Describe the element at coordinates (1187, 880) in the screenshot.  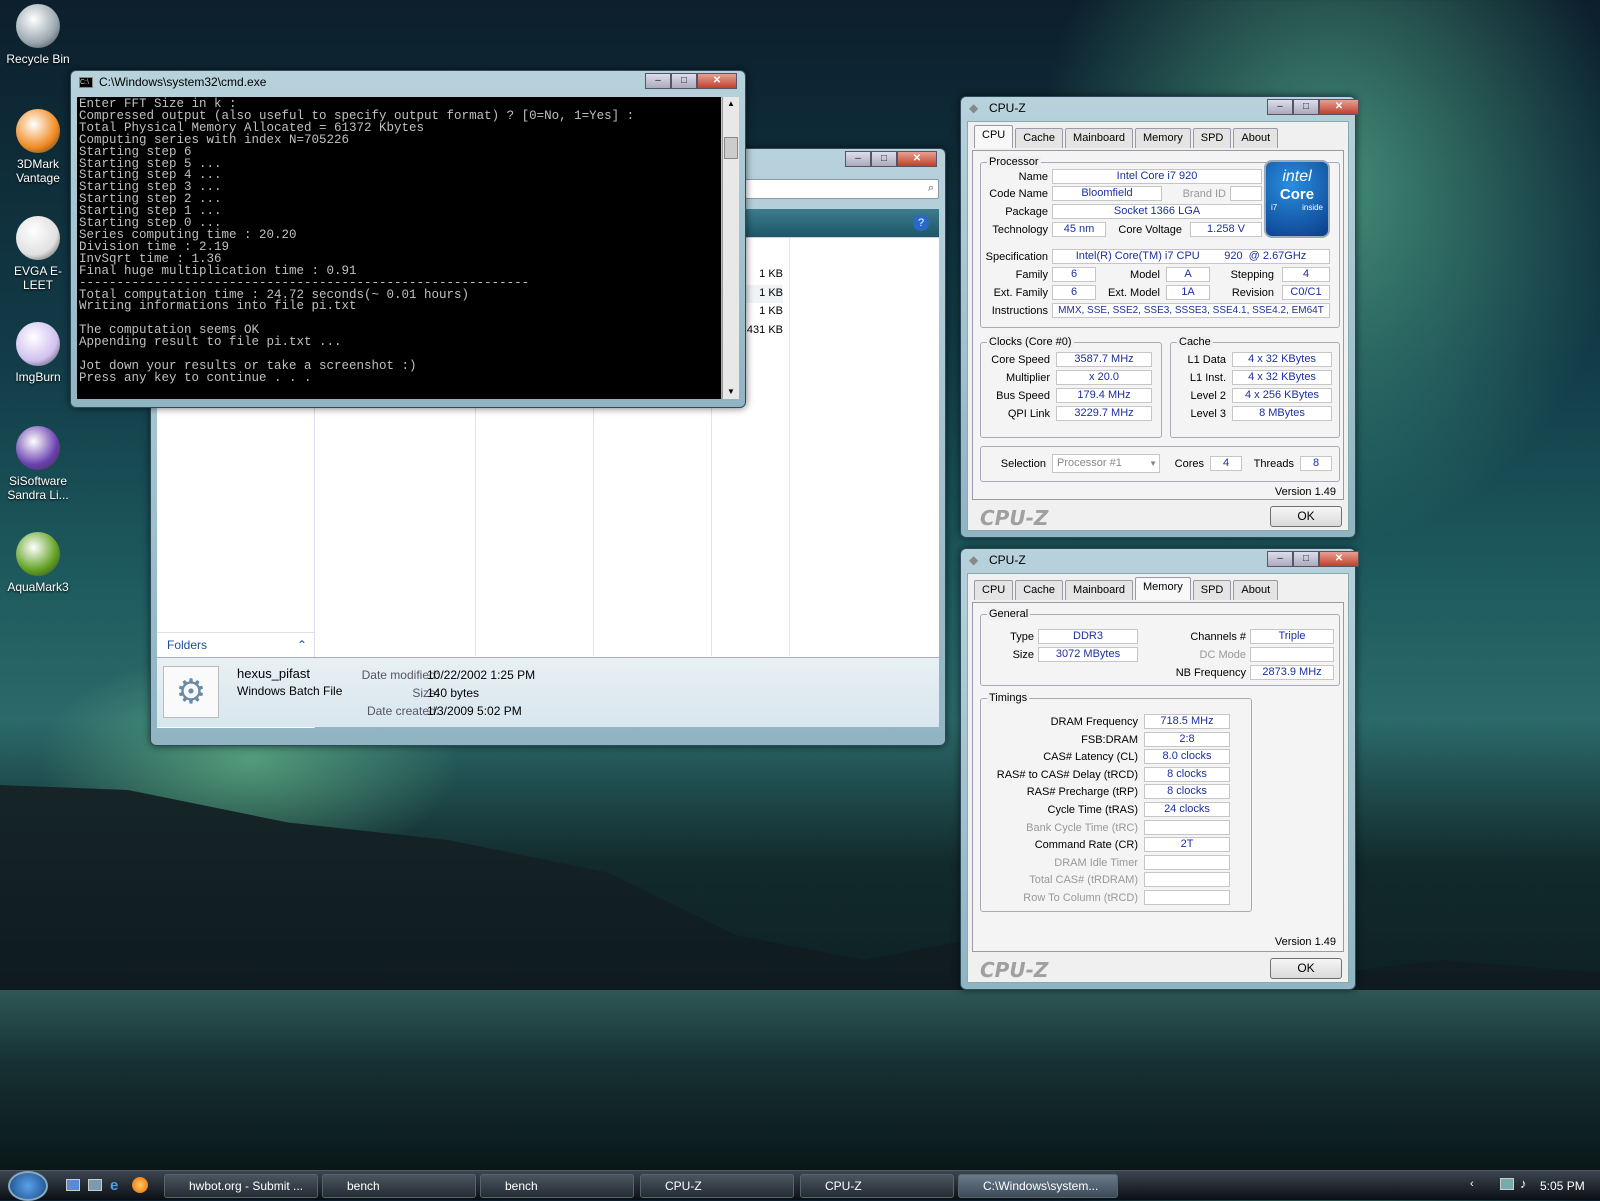
I see `timing-value` at that location.